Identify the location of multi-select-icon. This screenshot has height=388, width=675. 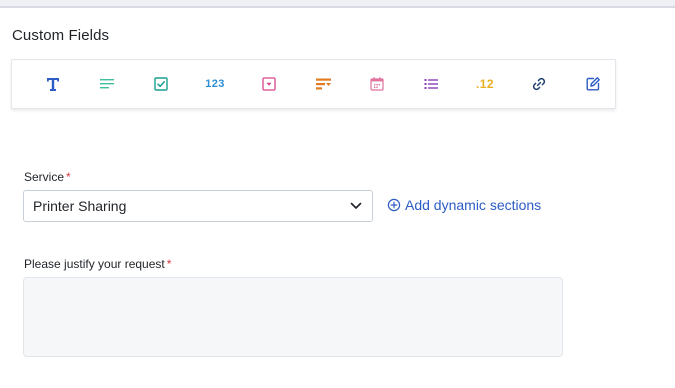
(431, 84).